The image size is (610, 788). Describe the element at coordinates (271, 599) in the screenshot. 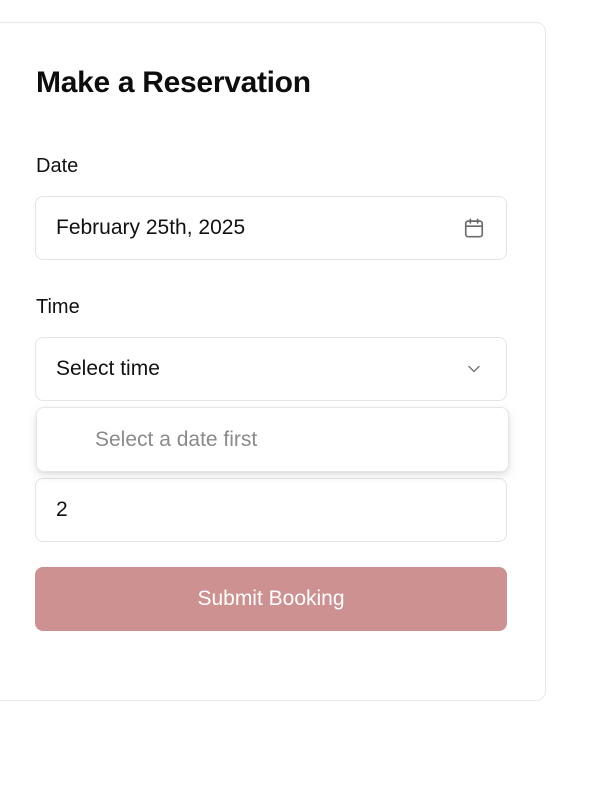

I see `submit-booking-button: Submit Booking` at that location.